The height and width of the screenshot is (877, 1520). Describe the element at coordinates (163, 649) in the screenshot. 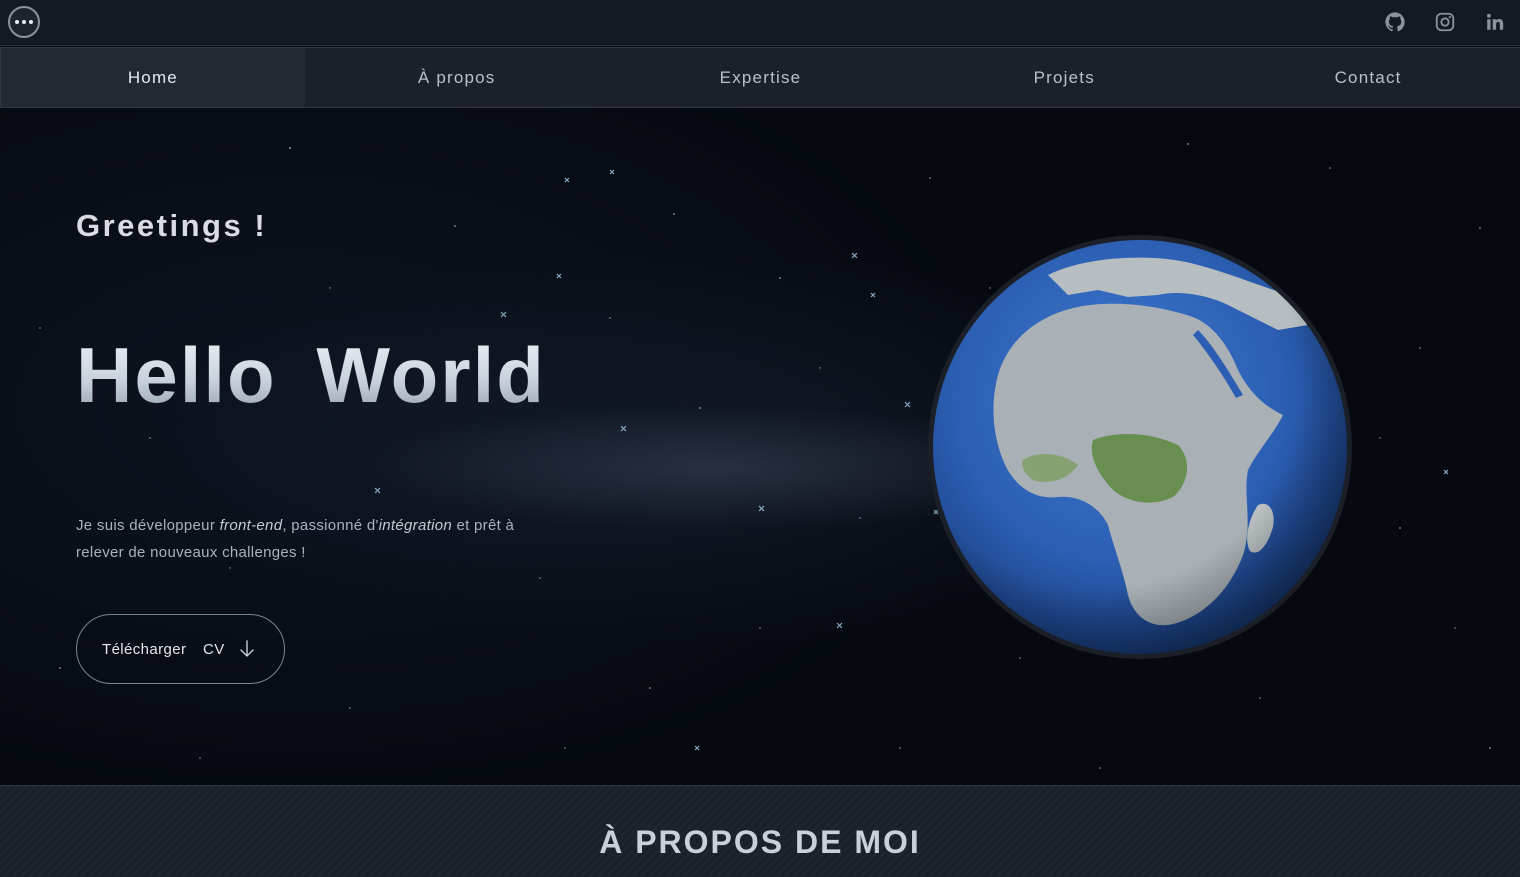

I see `download-cv-label: Télécharger CV` at that location.